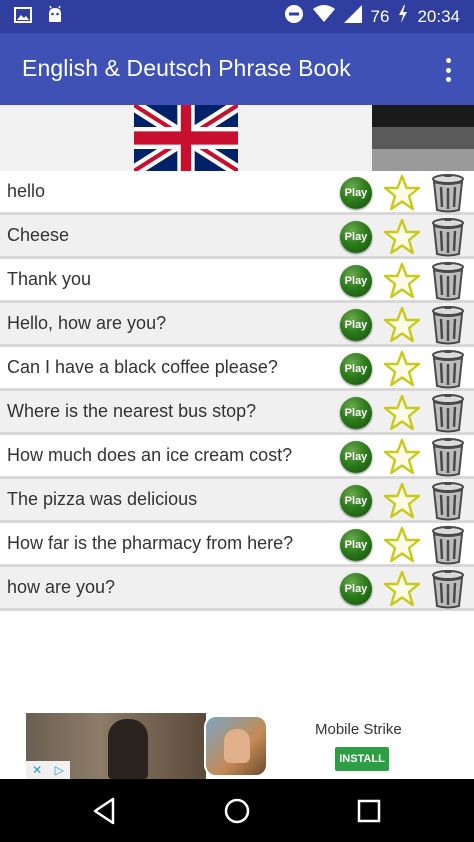 This screenshot has height=842, width=474. I want to click on phrase-text: How far is the pharmacy from here?, so click(150, 543).